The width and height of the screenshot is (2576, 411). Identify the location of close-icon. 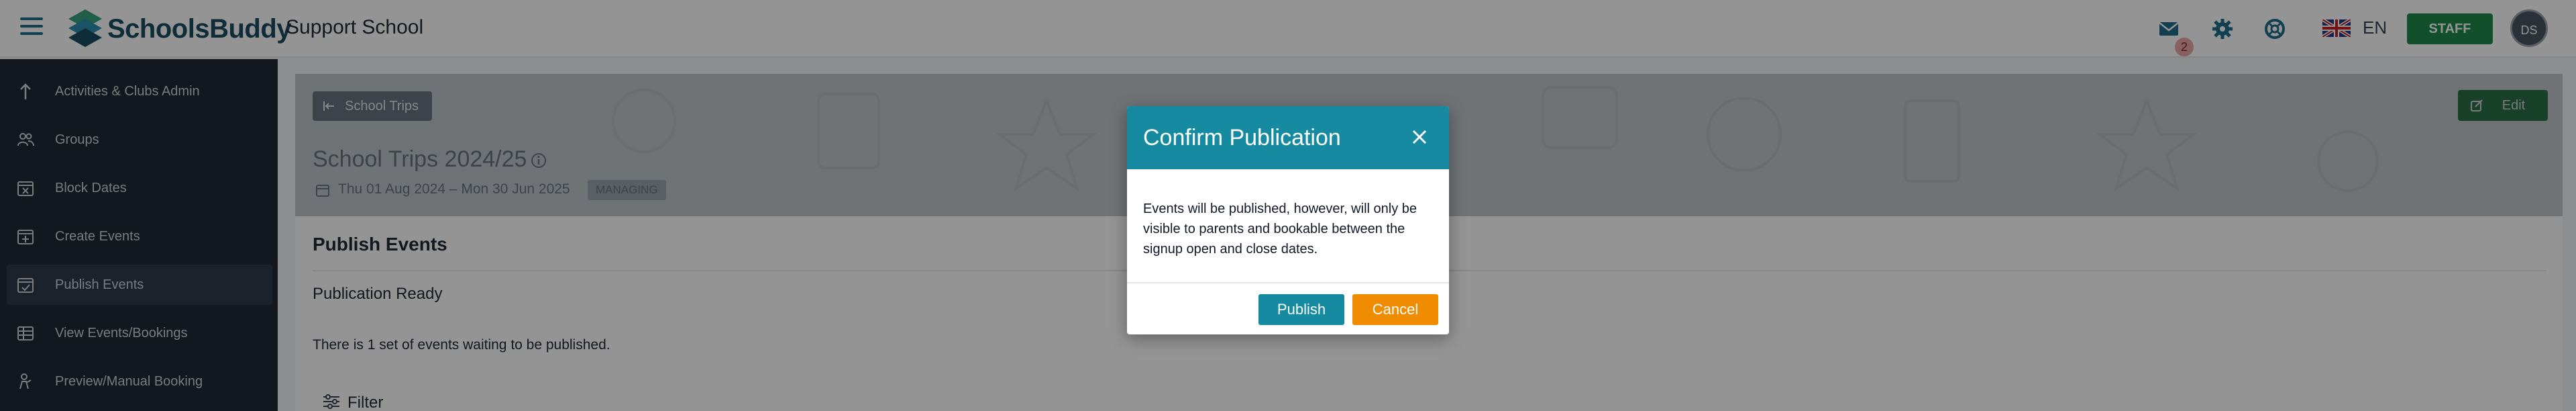
(1419, 137).